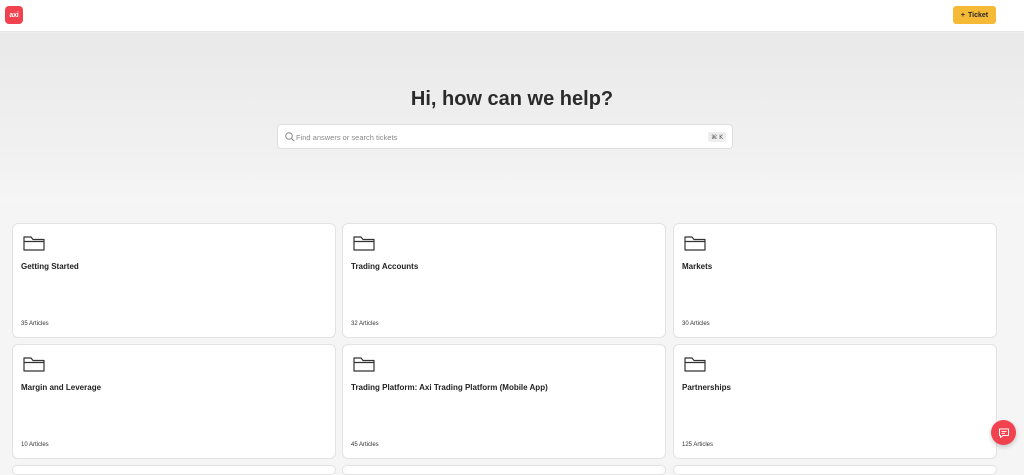  What do you see at coordinates (696, 324) in the screenshot?
I see `article-count: 30 Articles` at bounding box center [696, 324].